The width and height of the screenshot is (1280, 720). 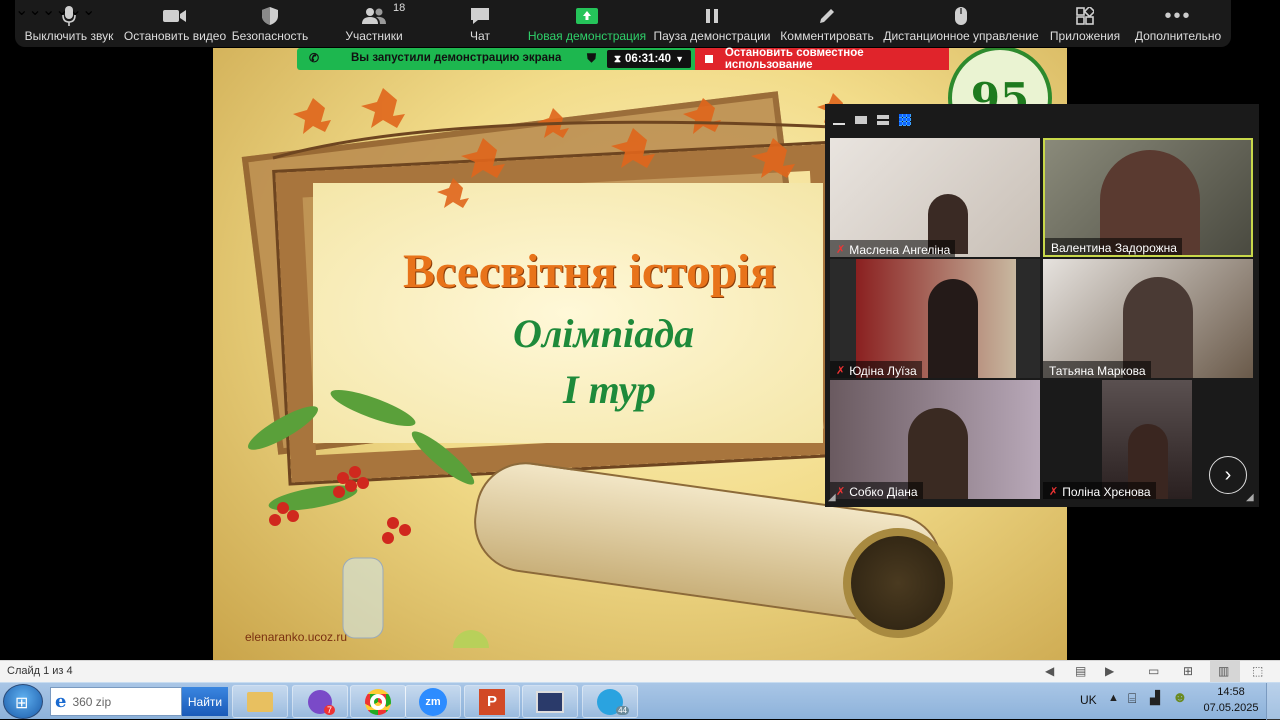 What do you see at coordinates (314, 58) in the screenshot?
I see `phone-icon: ✆` at bounding box center [314, 58].